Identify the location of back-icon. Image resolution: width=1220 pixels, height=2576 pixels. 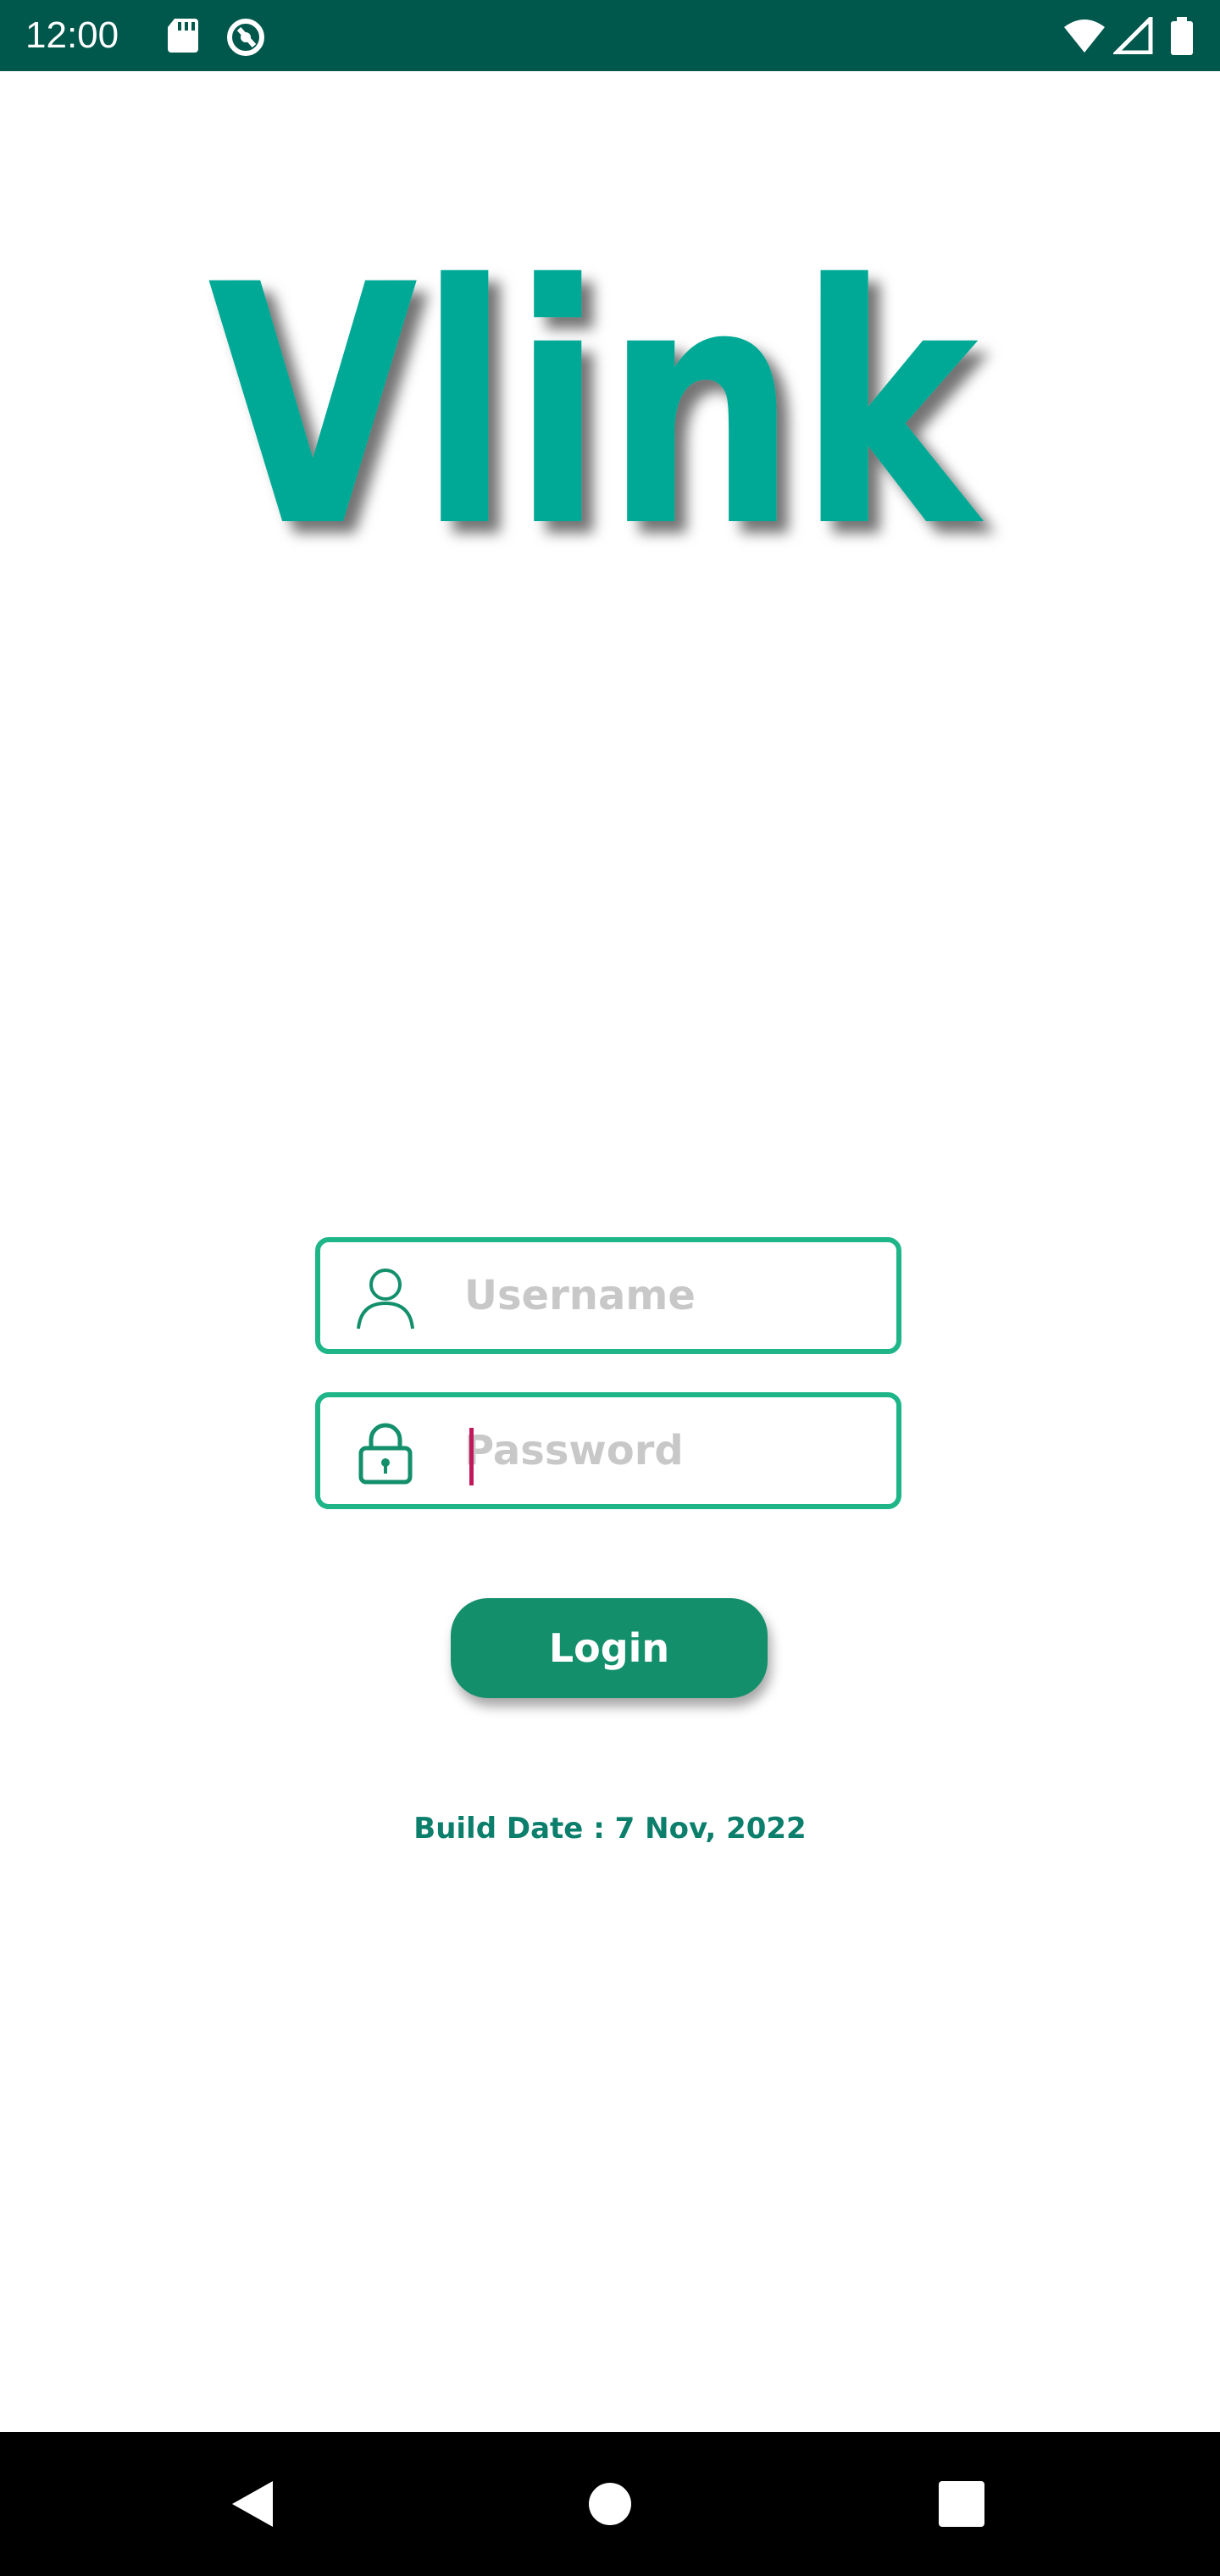
(255, 2504).